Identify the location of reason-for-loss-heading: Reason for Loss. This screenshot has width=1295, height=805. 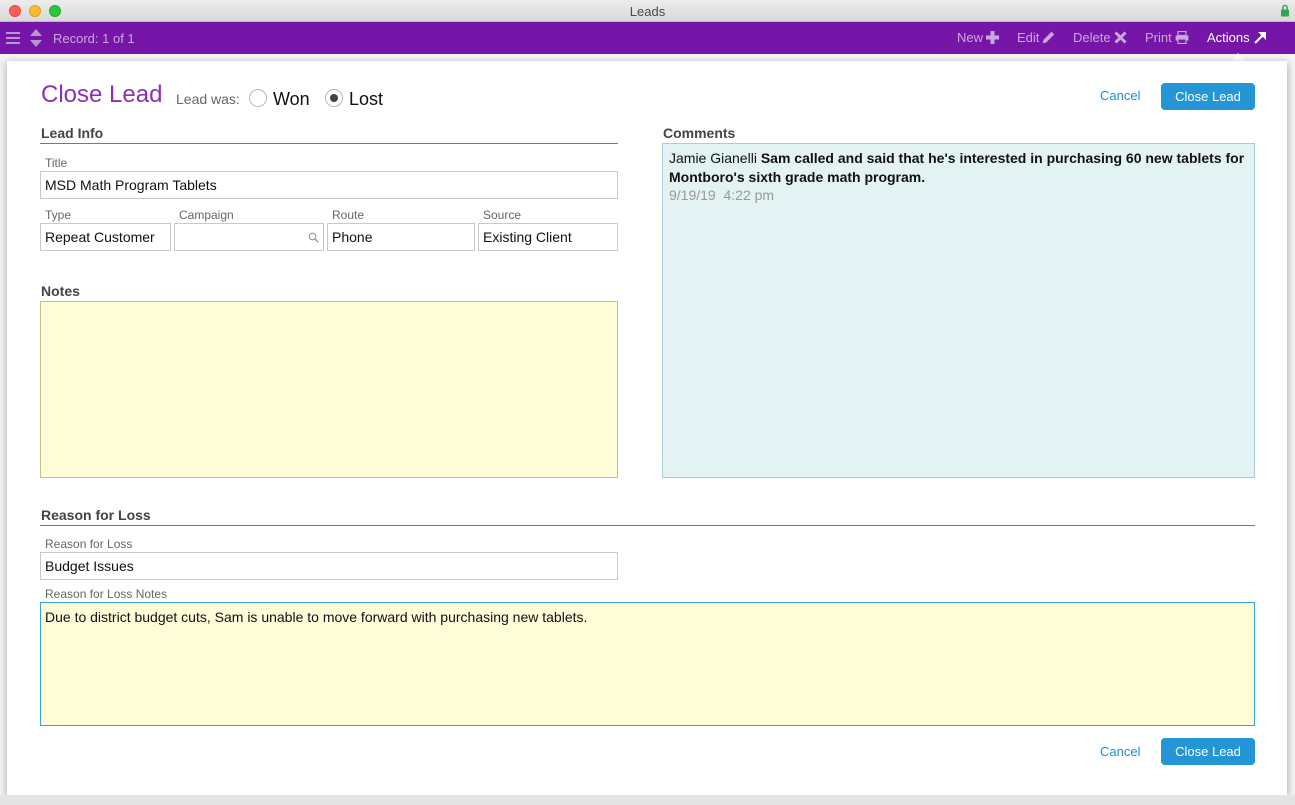
(96, 515).